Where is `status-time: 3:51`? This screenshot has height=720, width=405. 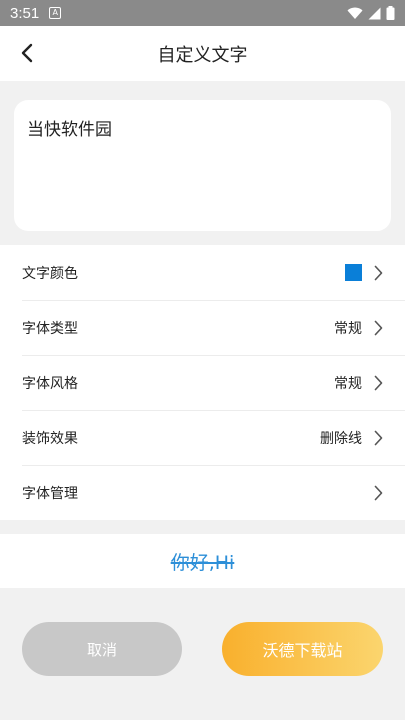 status-time: 3:51 is located at coordinates (25, 13).